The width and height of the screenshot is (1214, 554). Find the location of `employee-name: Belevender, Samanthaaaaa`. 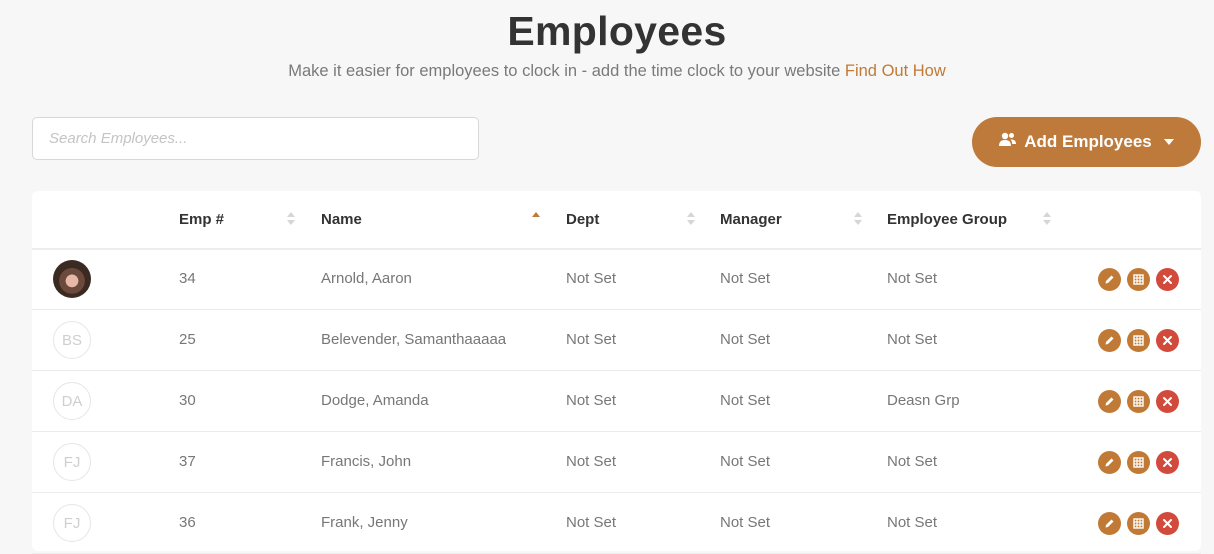

employee-name: Belevender, Samanthaaaaa is located at coordinates (414, 339).